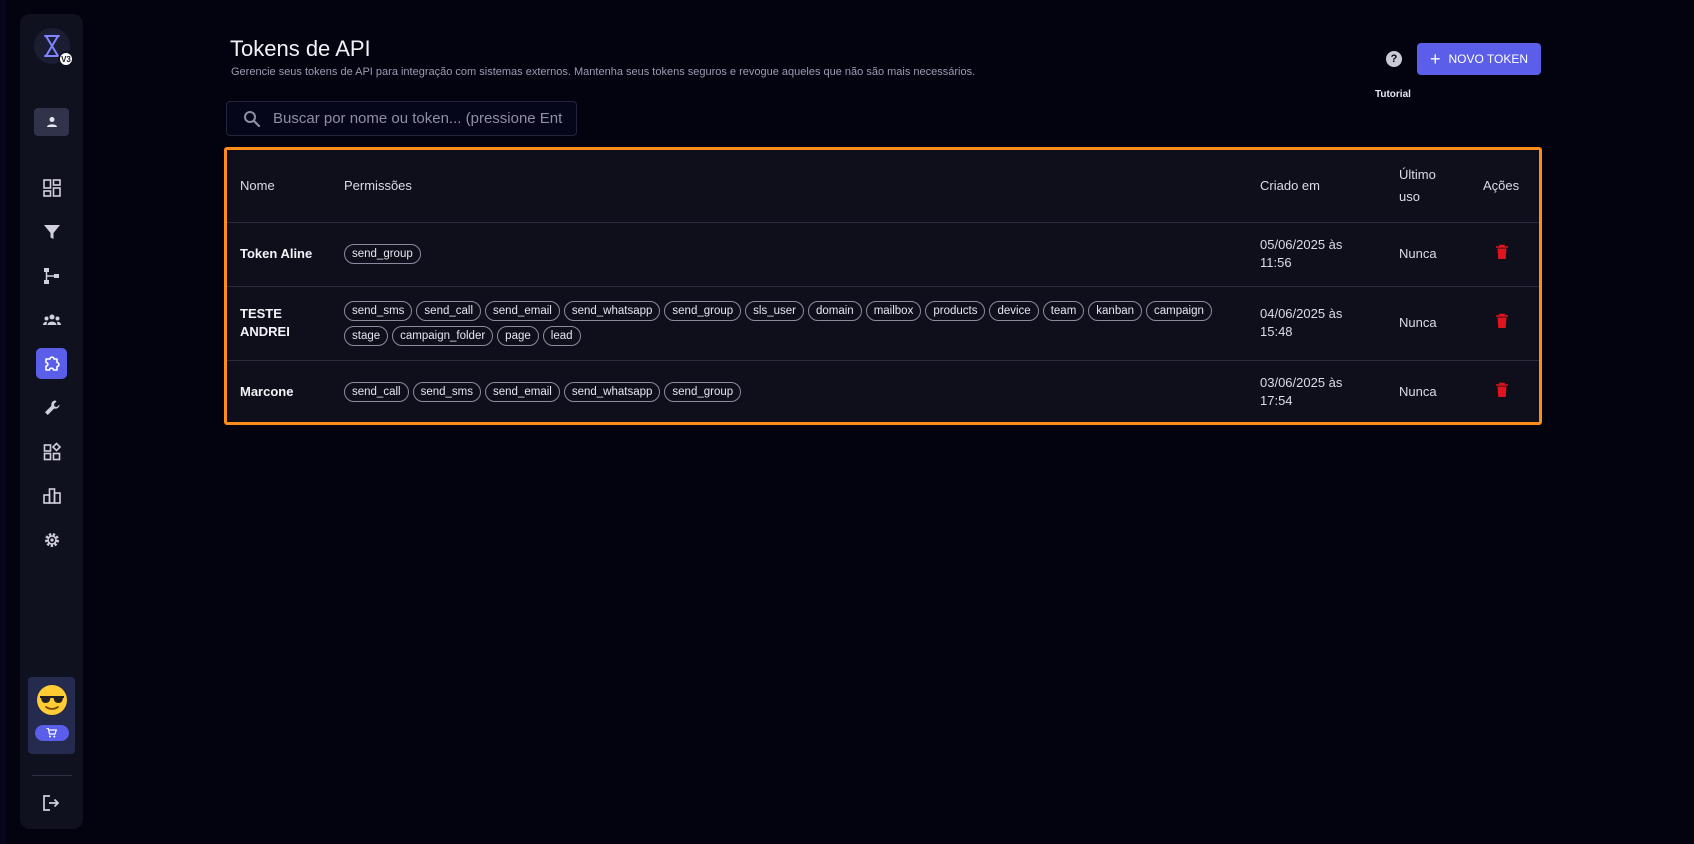 This screenshot has height=844, width=1694. I want to click on sunglasses-emoji-icon, so click(51, 700).